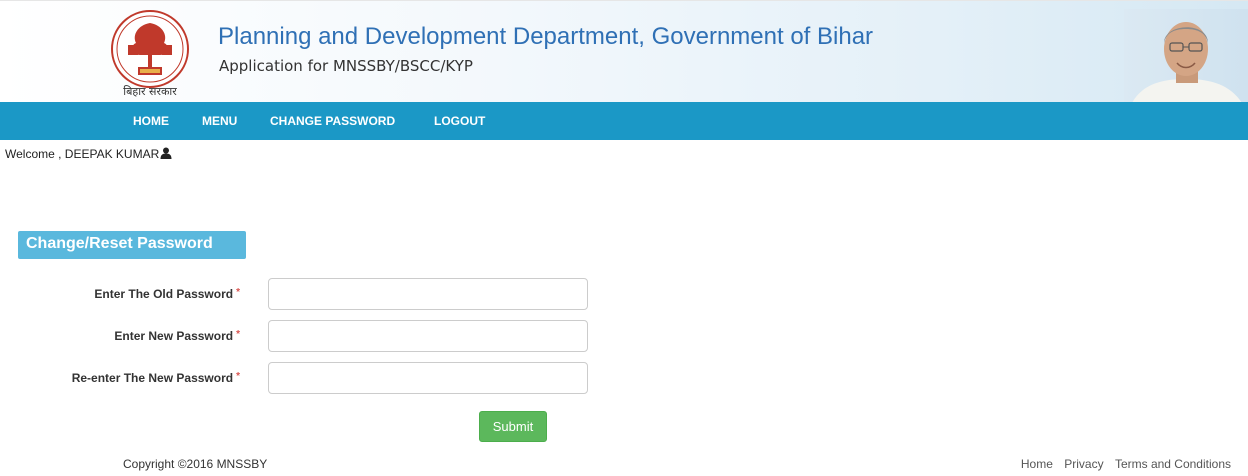  I want to click on page-subtitle: Application for MNSSBY/BSCC/KYP, so click(346, 66).